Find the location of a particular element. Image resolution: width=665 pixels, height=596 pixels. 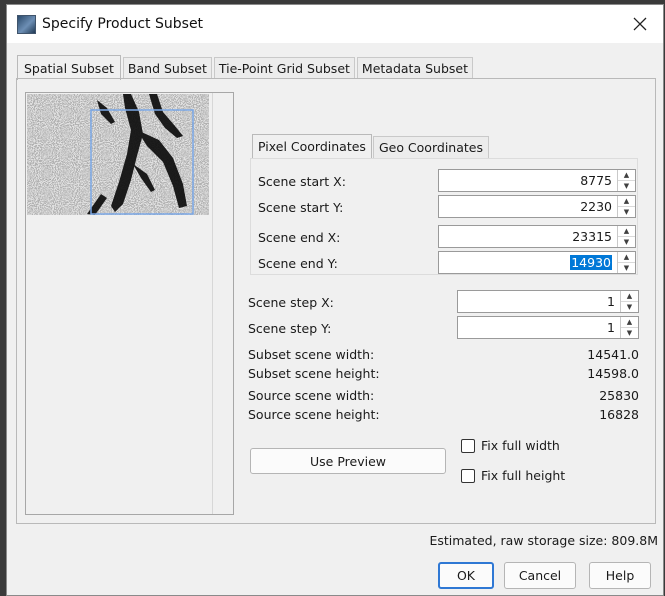

scene-start-y-label: Scene start Y: is located at coordinates (301, 207).